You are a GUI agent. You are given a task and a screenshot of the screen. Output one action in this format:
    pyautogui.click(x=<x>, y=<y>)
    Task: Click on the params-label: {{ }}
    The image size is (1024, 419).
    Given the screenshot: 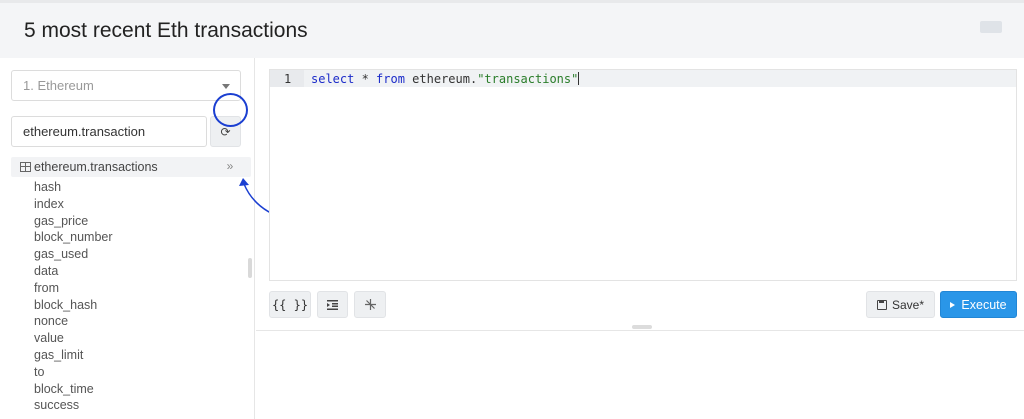 What is the action you would take?
    pyautogui.click(x=290, y=304)
    